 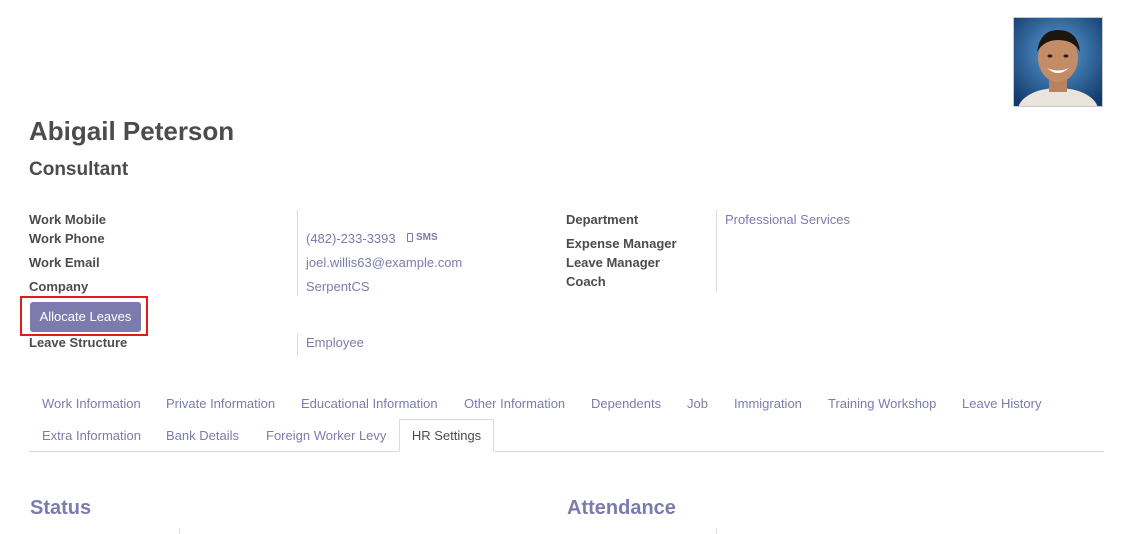 What do you see at coordinates (68, 219) in the screenshot?
I see `work-mobile-label: Work Mobile` at bounding box center [68, 219].